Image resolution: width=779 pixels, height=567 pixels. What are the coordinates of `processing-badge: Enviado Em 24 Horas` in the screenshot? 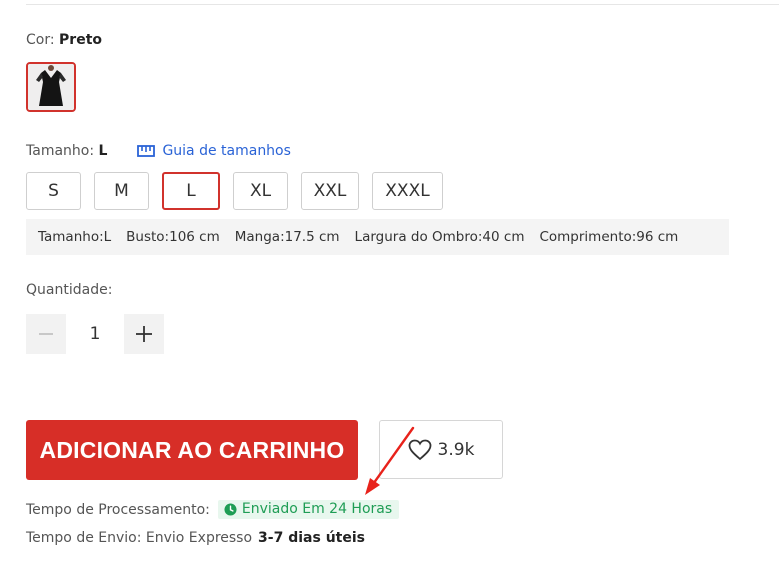 It's located at (308, 509).